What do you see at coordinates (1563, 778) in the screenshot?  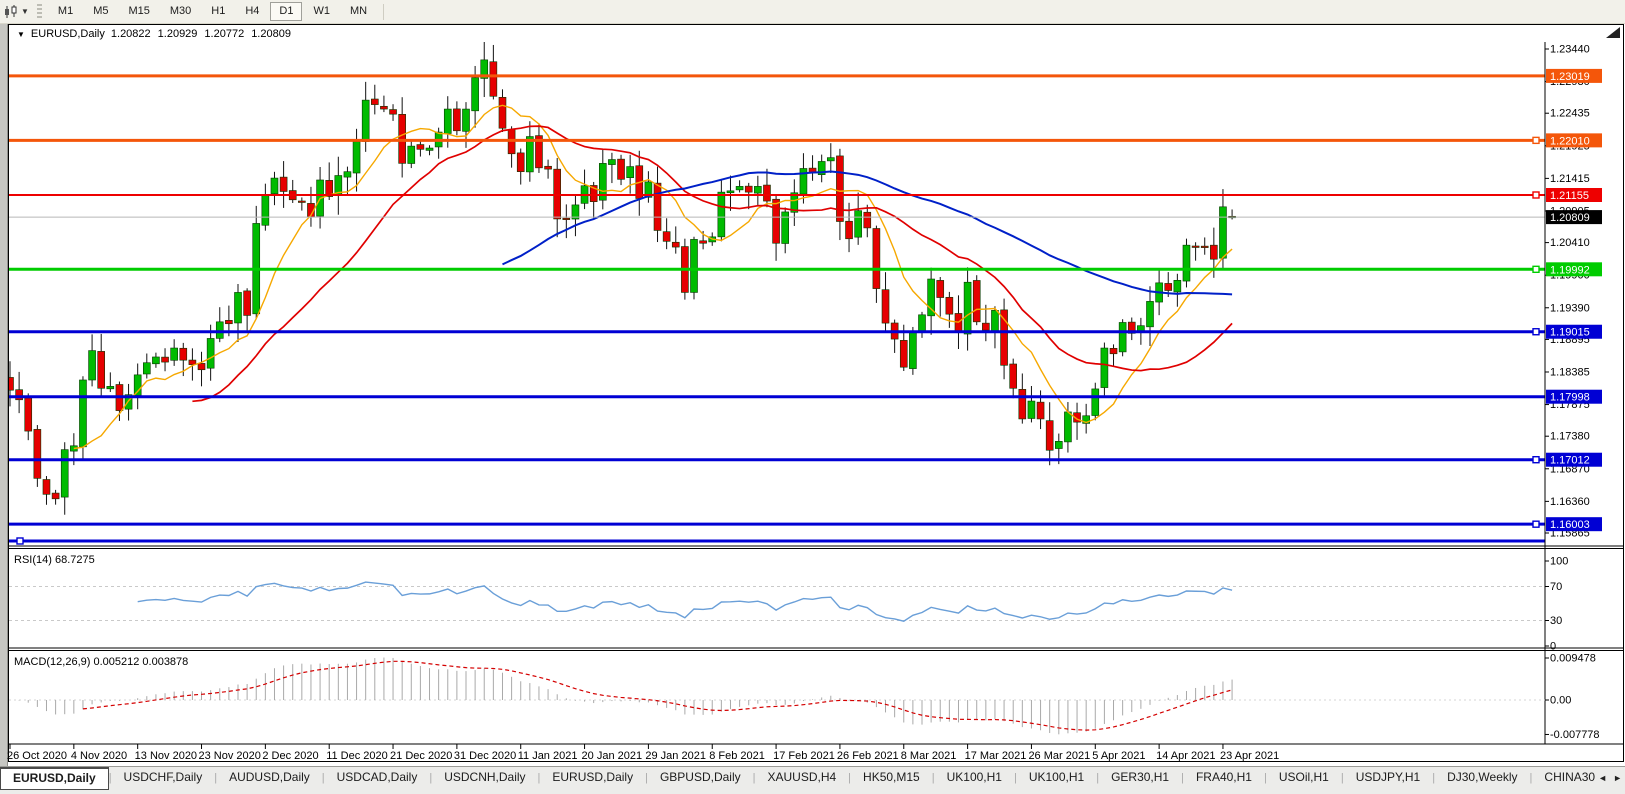 I see `chart-tab-china300-h1-16: CHINA300,H1` at bounding box center [1563, 778].